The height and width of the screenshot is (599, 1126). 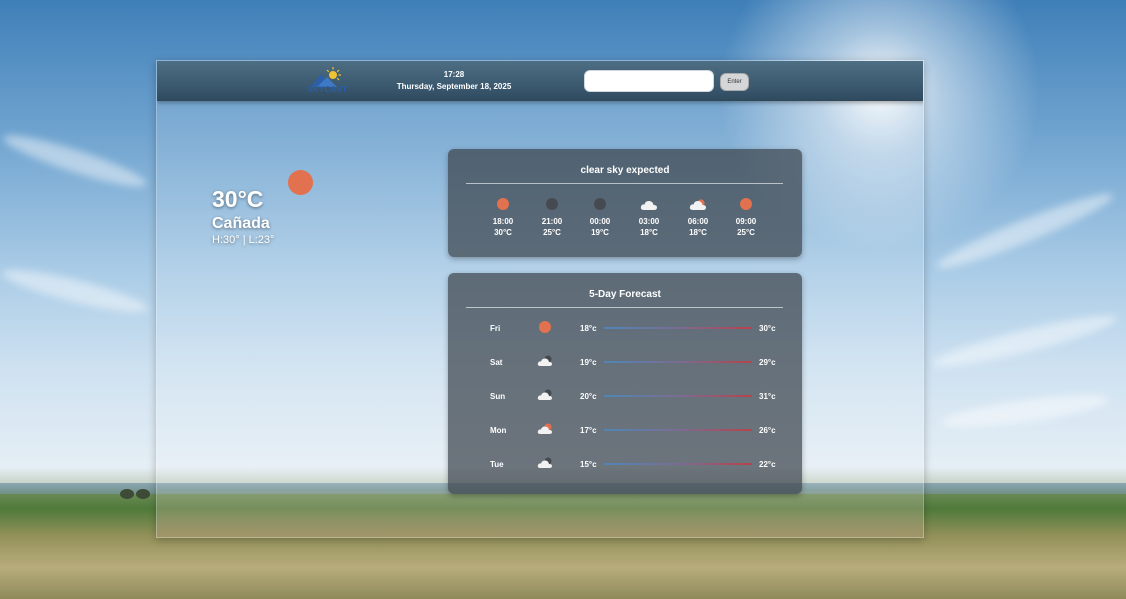 What do you see at coordinates (767, 328) in the screenshot?
I see `day-high: 30°c` at bounding box center [767, 328].